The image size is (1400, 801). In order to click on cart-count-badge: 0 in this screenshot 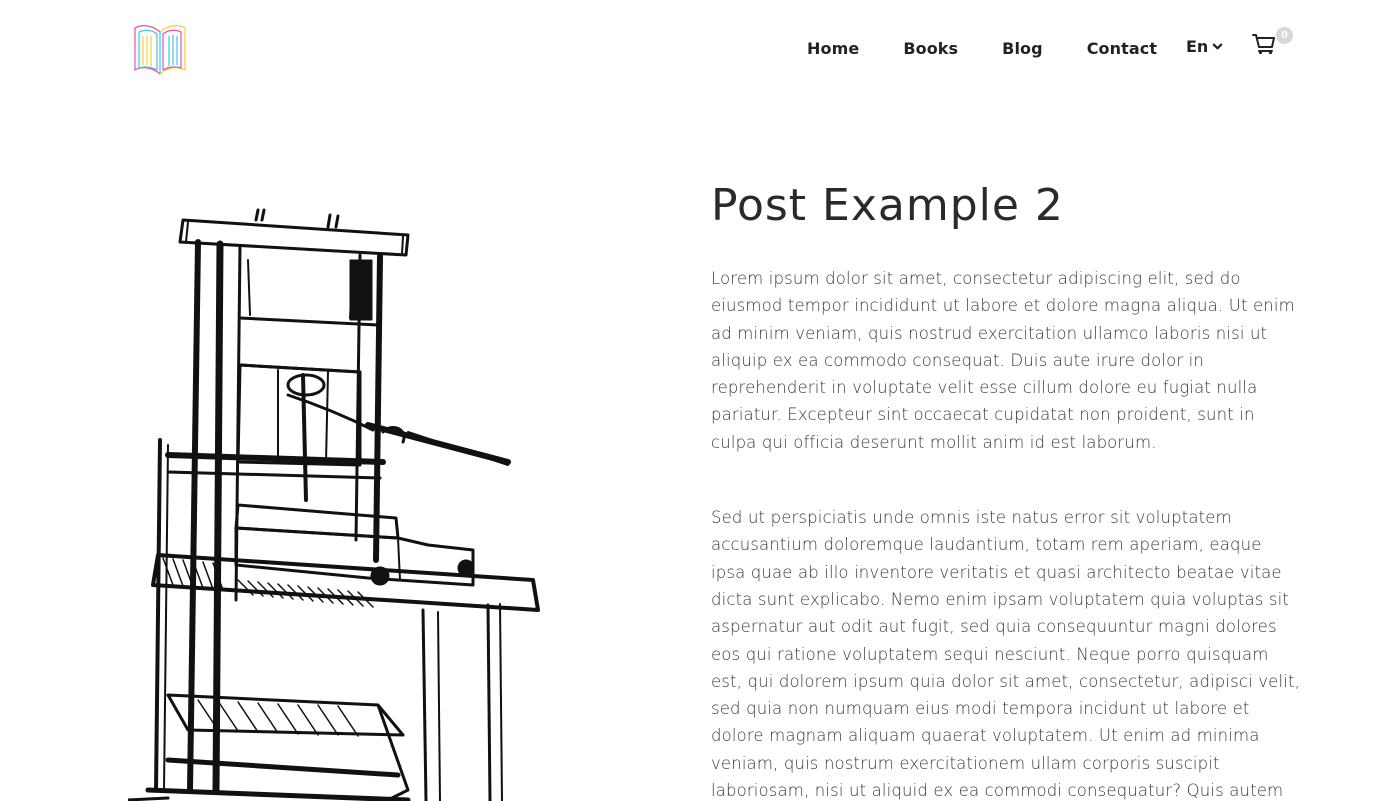, I will do `click(1284, 35)`.